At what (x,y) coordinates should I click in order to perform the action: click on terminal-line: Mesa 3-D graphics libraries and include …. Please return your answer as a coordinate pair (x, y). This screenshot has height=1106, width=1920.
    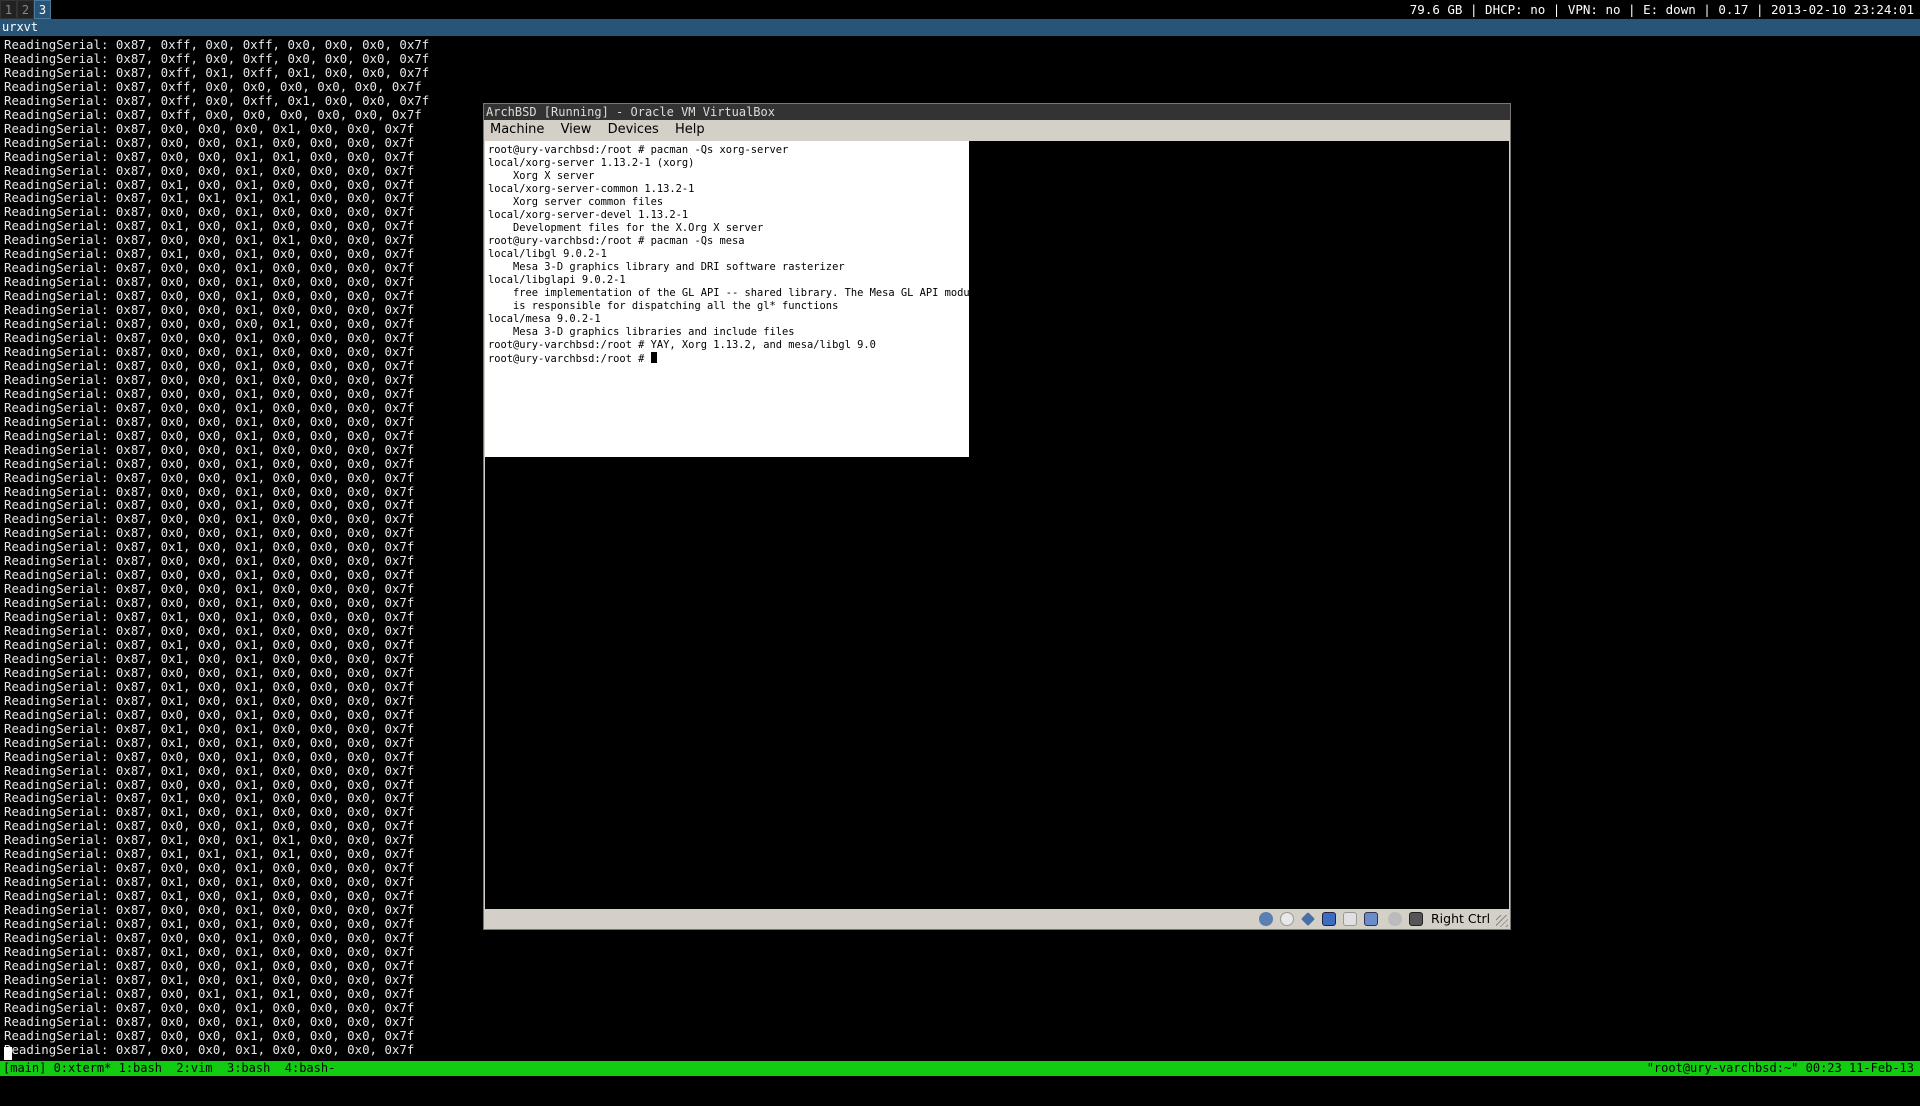
    Looking at the image, I should click on (641, 332).